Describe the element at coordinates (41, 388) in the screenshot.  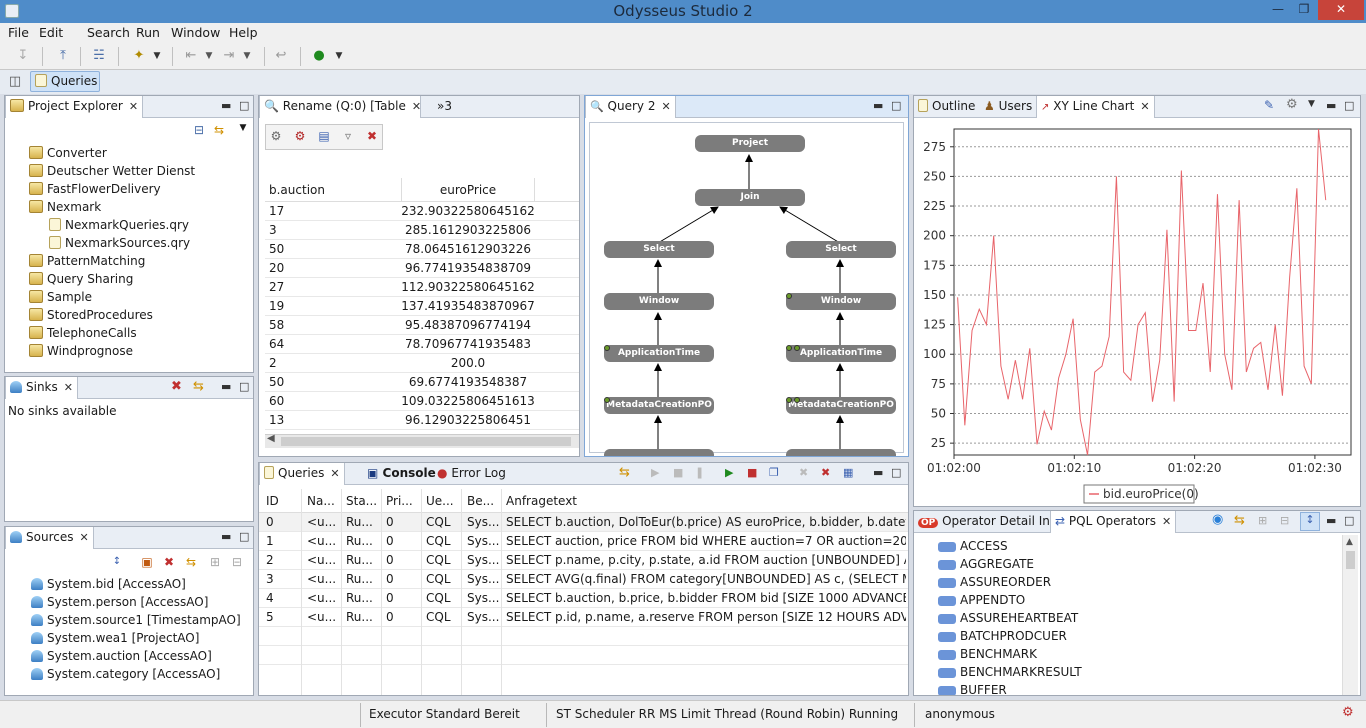
I see `tab-sinks: Sinks ✕` at that location.